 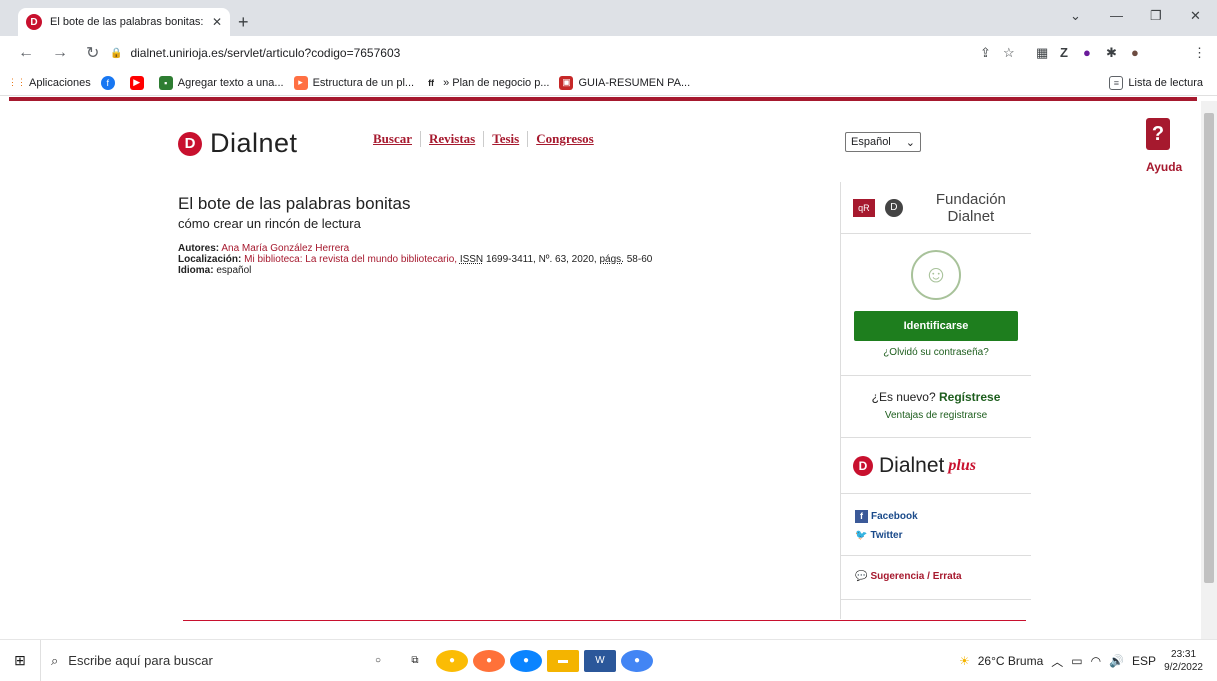 I want to click on minimize-icon: —, so click(x=1116, y=15).